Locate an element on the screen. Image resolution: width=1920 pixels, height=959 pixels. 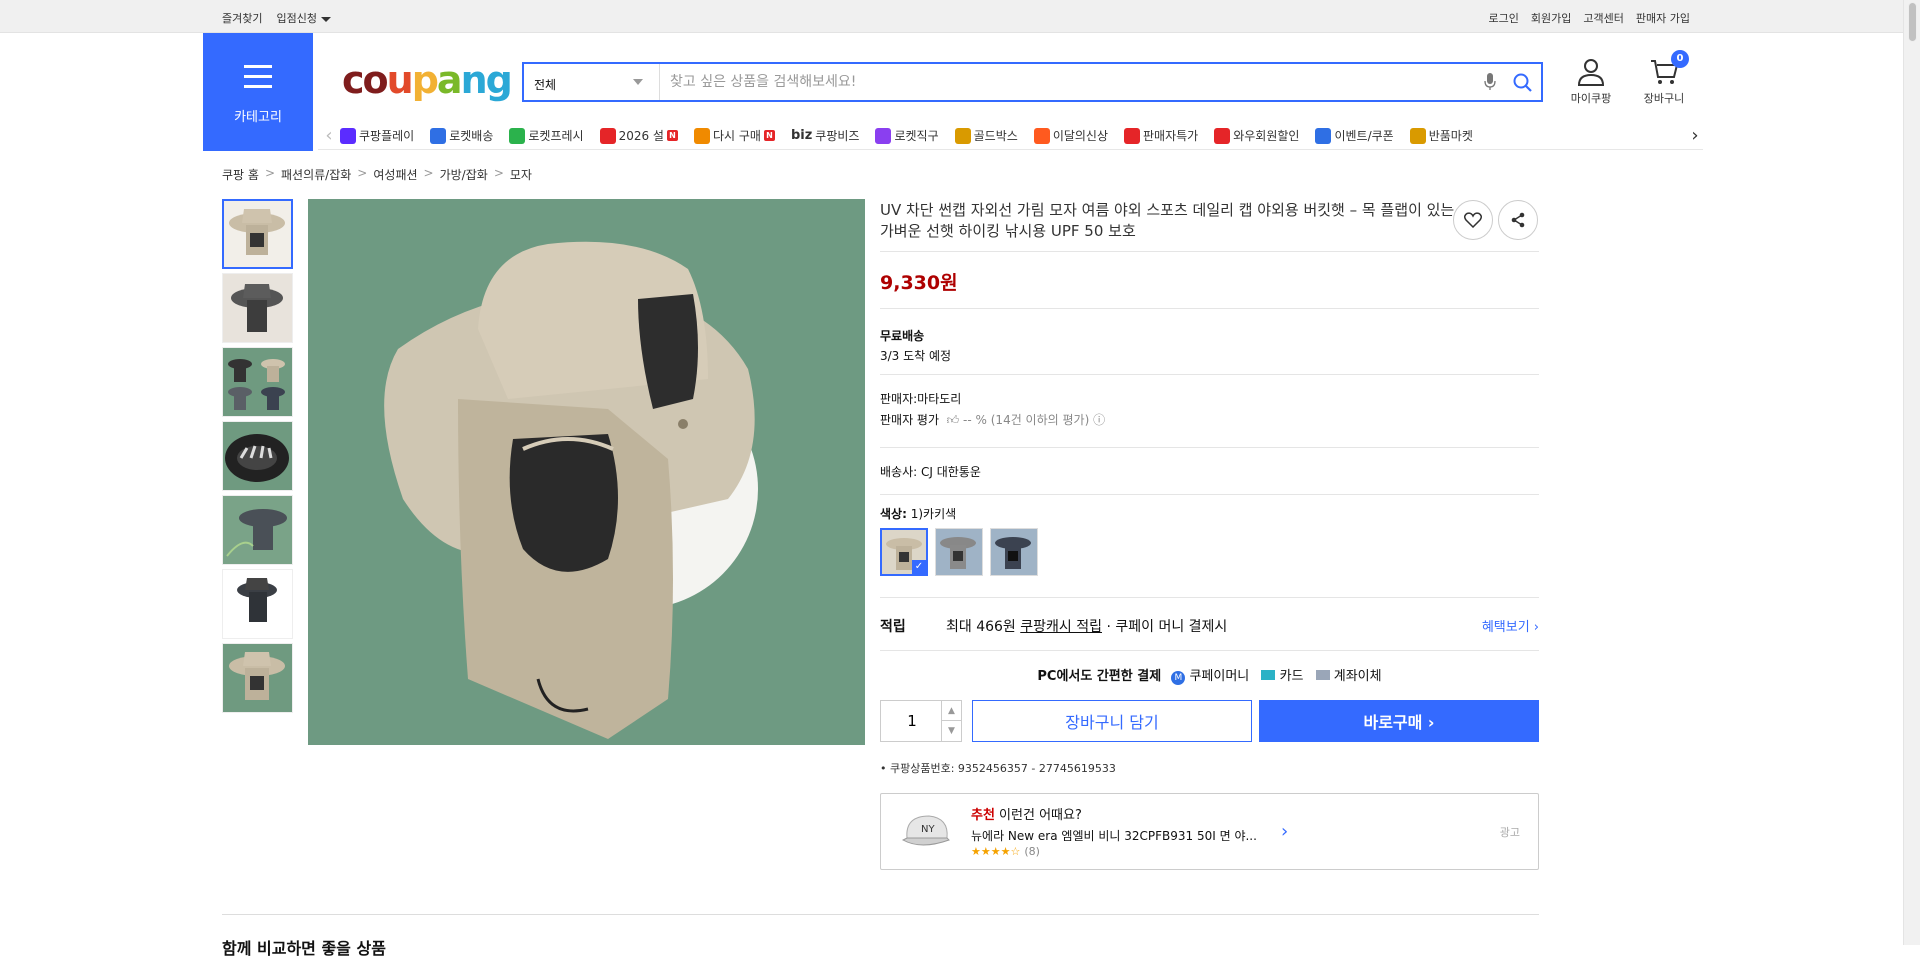
signup-link: 회원가입 is located at coordinates (1551, 18).